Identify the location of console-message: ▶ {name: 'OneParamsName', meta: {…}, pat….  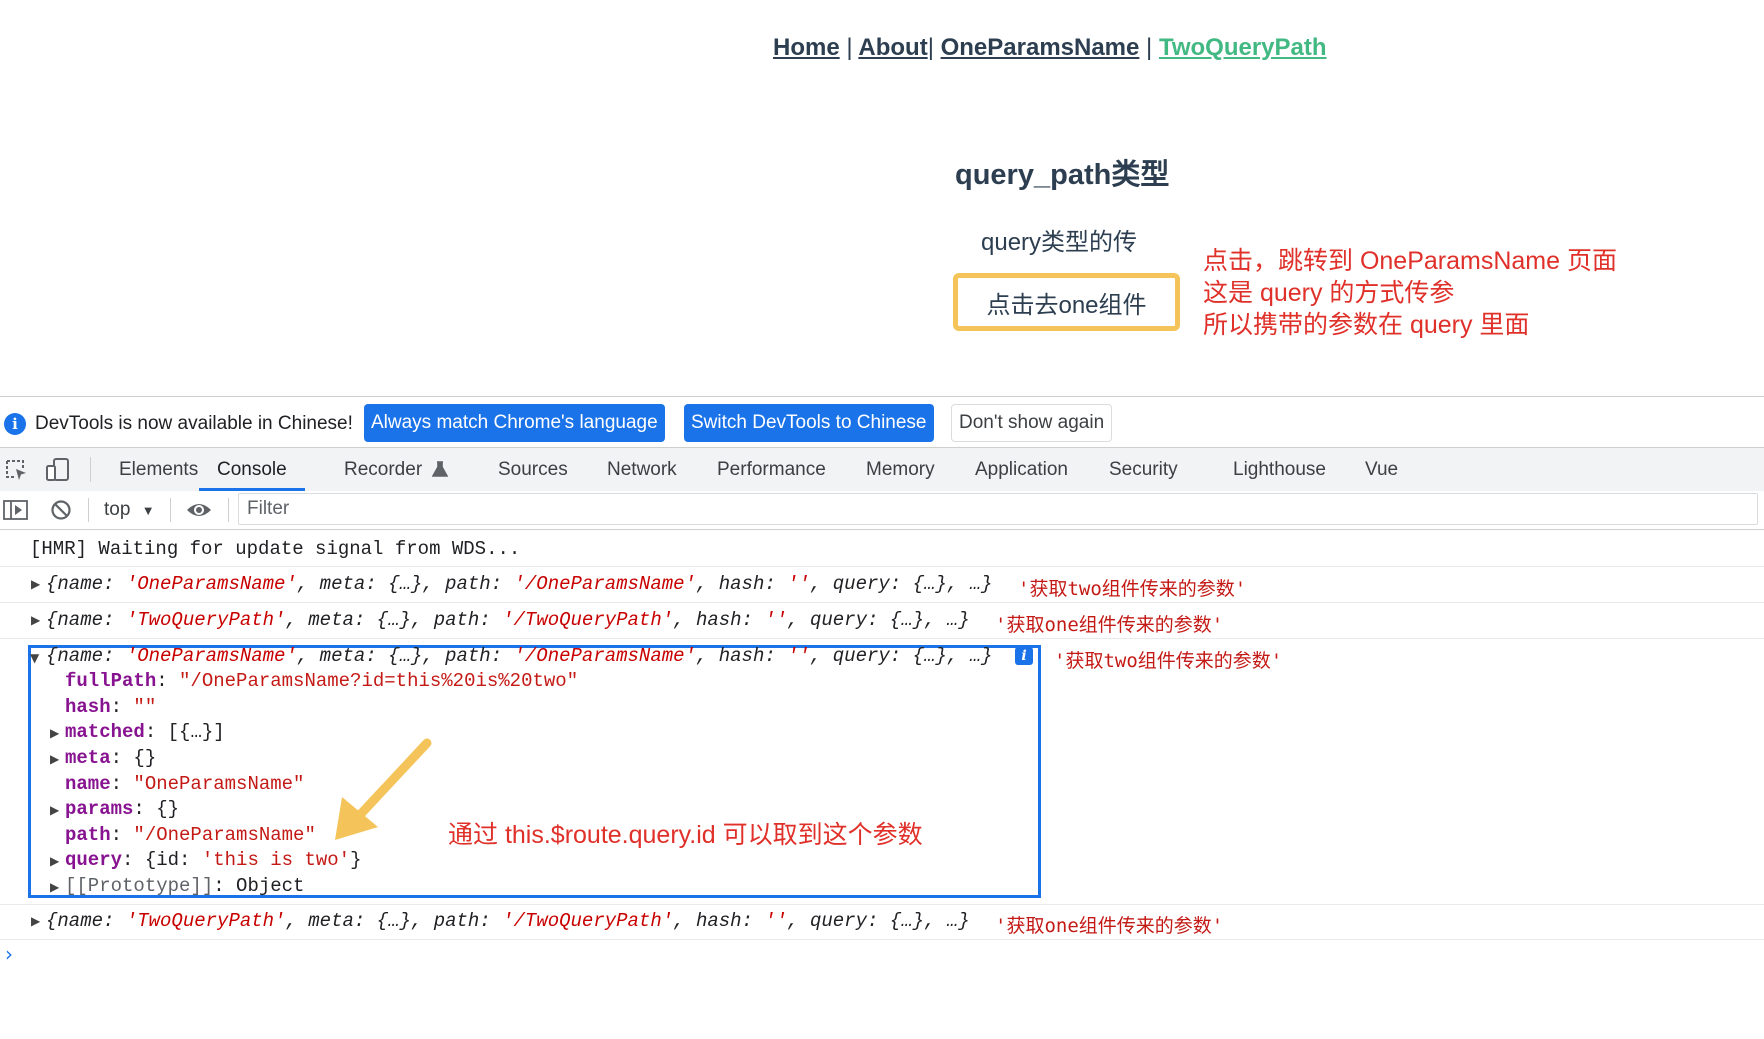
(882, 585).